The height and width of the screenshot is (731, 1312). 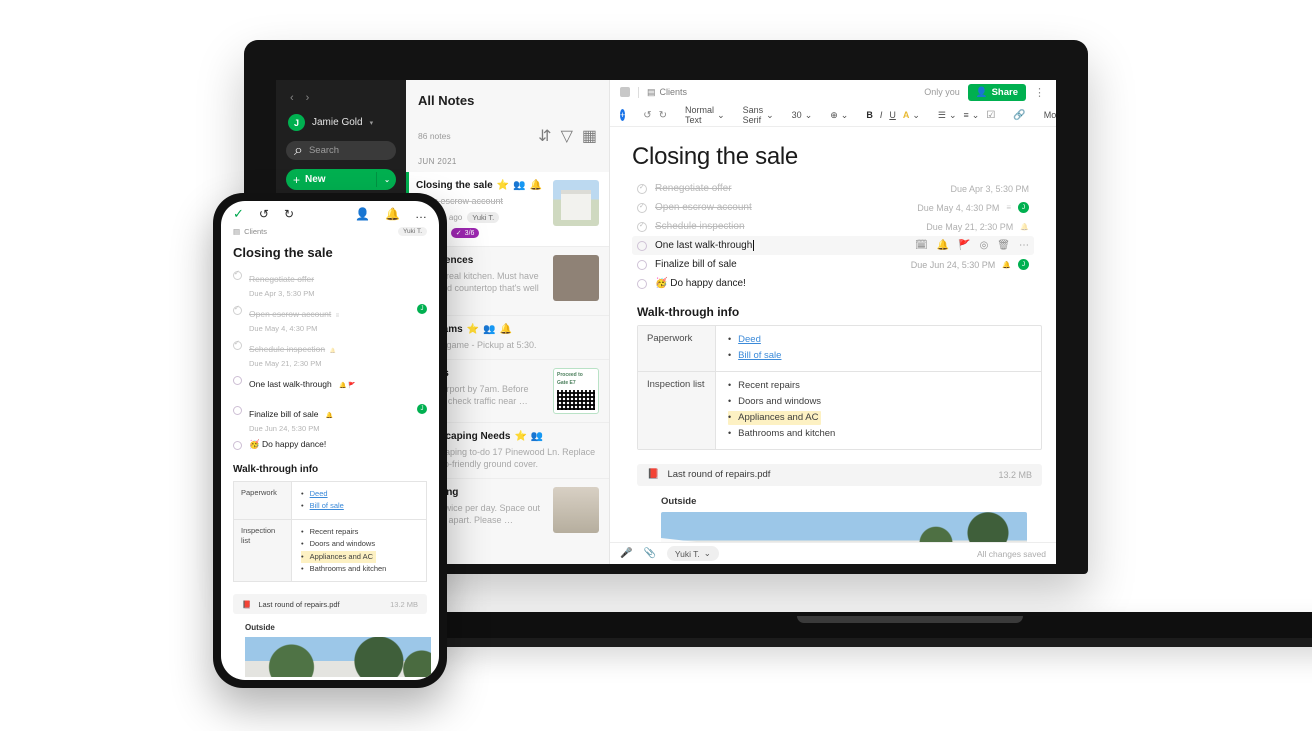 I want to click on search-placeholder: Search, so click(x=324, y=150).